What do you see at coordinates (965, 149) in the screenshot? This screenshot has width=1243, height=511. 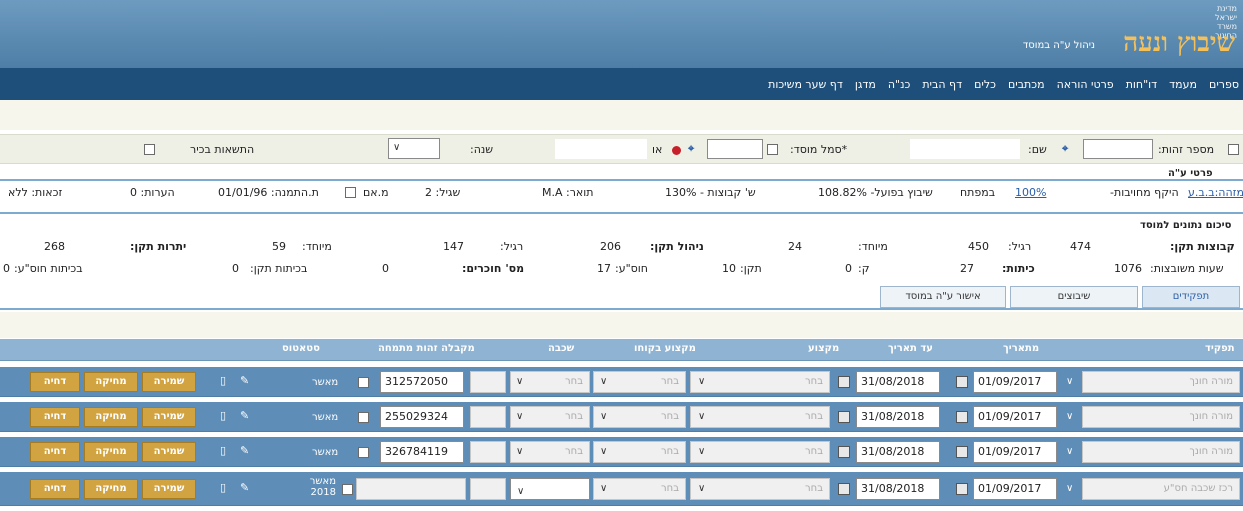 I see `name-field` at bounding box center [965, 149].